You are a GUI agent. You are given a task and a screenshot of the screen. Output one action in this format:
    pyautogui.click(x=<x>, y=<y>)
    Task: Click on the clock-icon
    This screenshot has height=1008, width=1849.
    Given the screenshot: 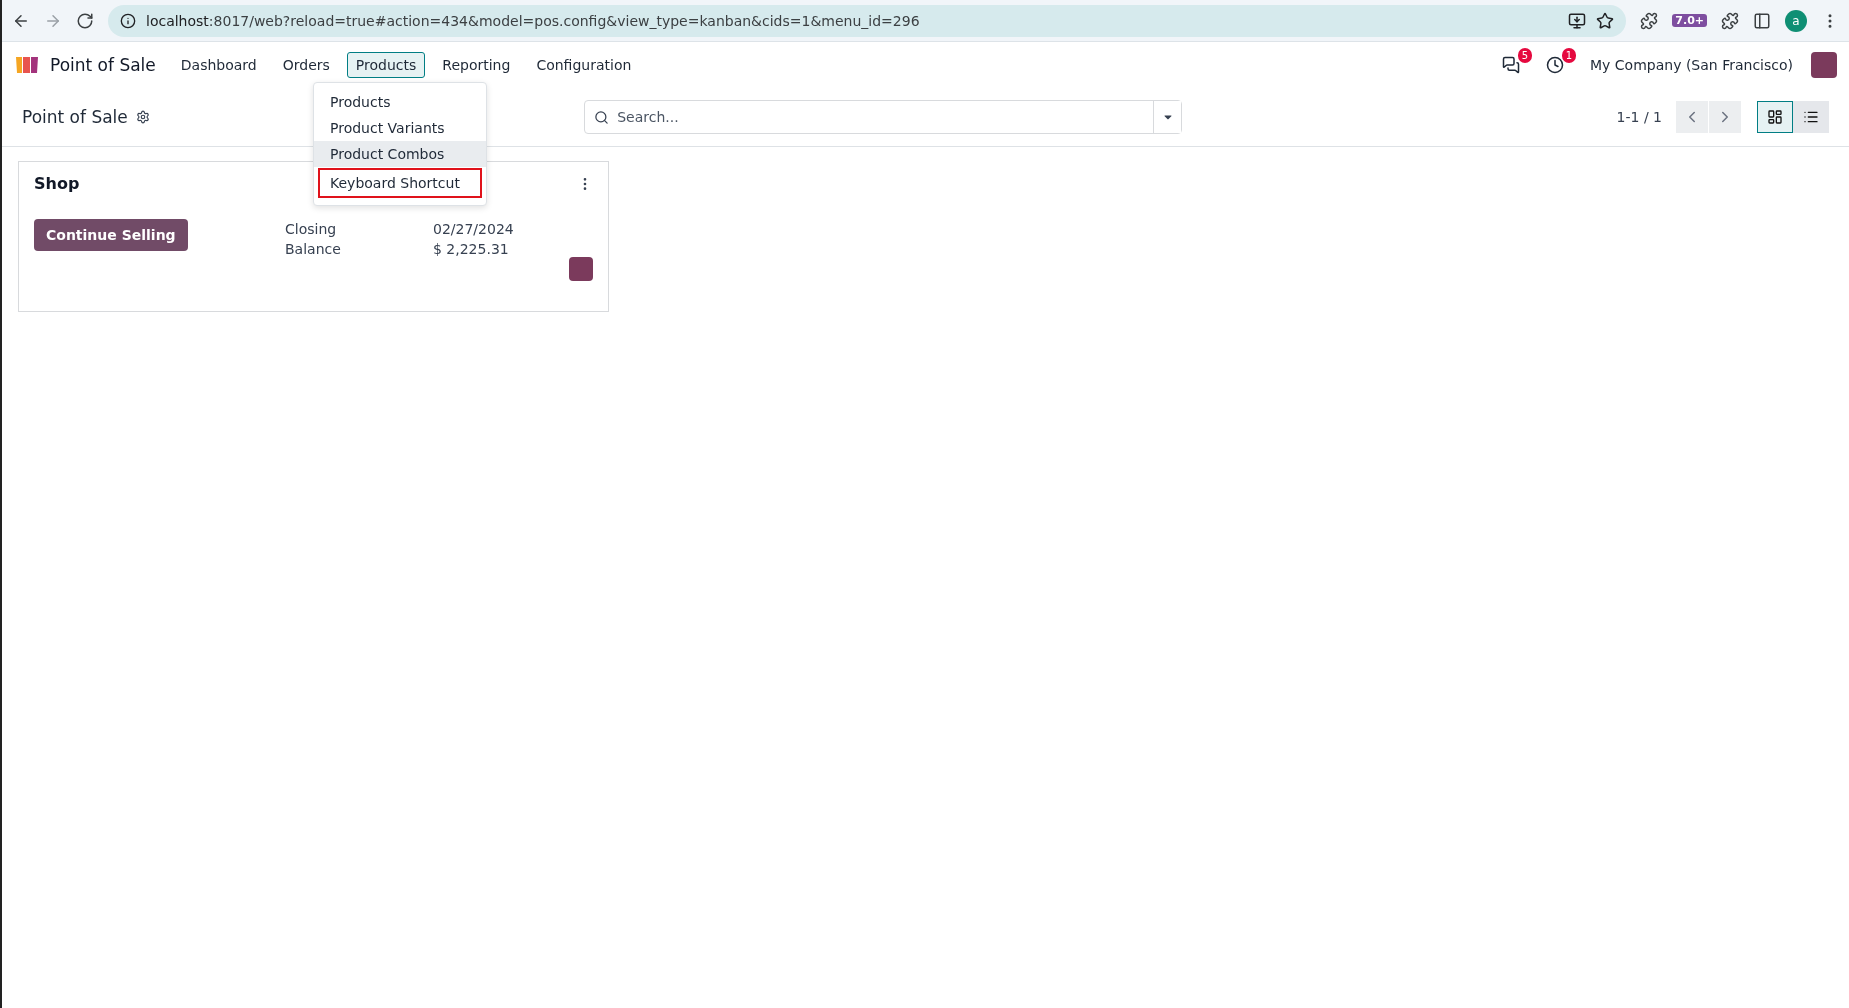 What is the action you would take?
    pyautogui.click(x=1555, y=65)
    